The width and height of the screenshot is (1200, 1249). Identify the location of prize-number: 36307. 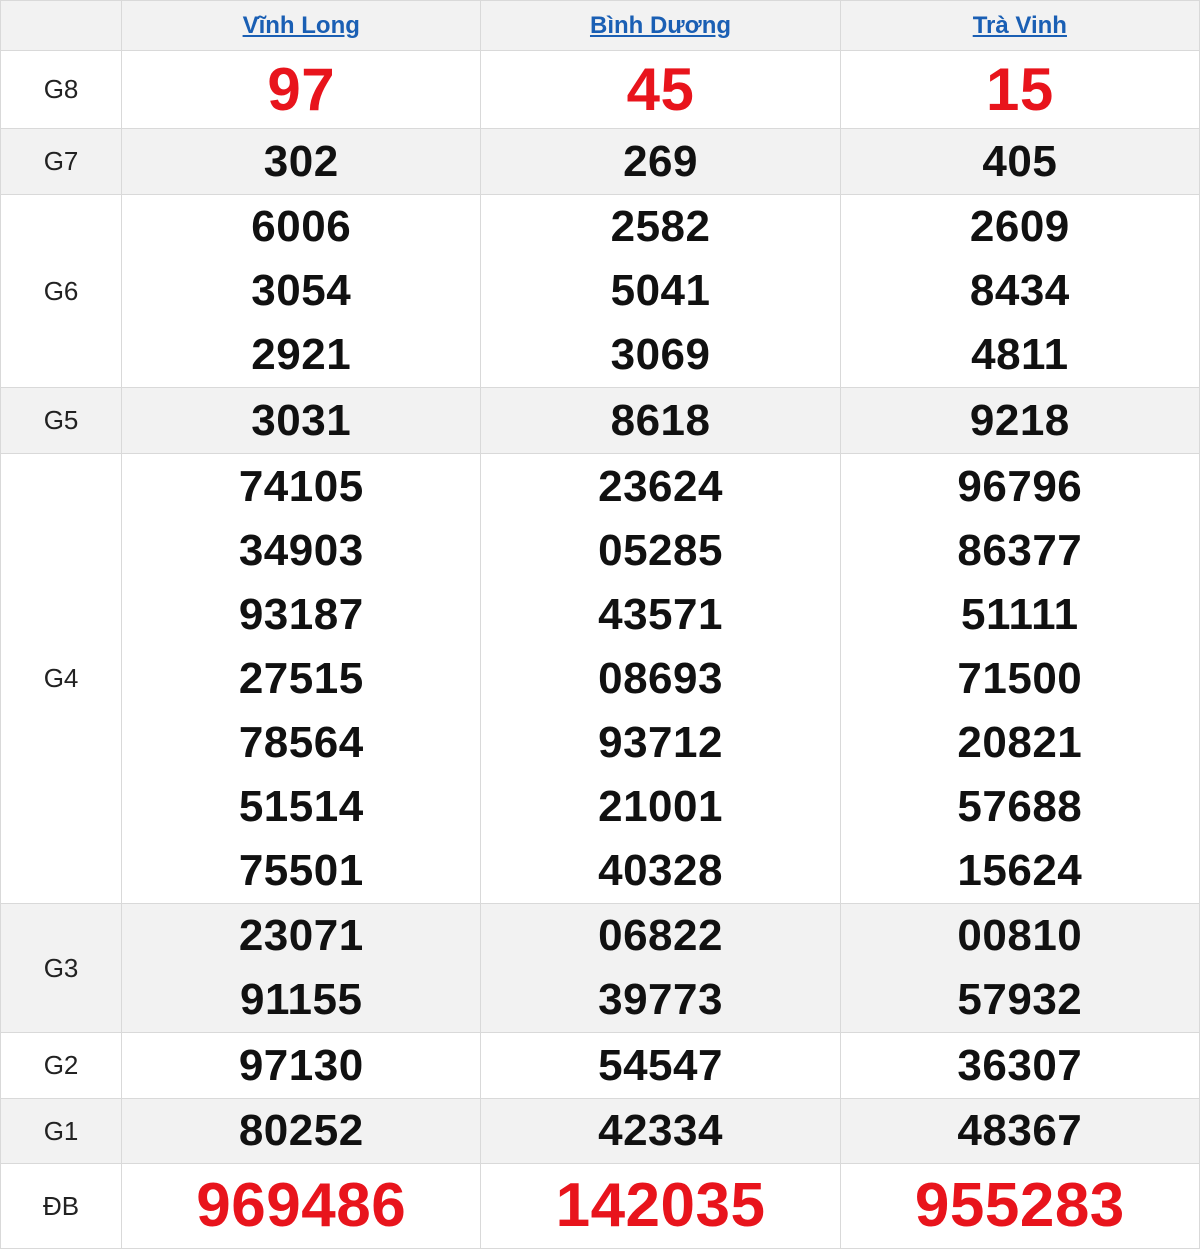
(1020, 1065).